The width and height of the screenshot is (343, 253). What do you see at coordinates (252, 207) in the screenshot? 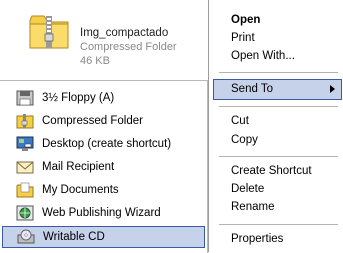
I see `menu-rename: Rename` at bounding box center [252, 207].